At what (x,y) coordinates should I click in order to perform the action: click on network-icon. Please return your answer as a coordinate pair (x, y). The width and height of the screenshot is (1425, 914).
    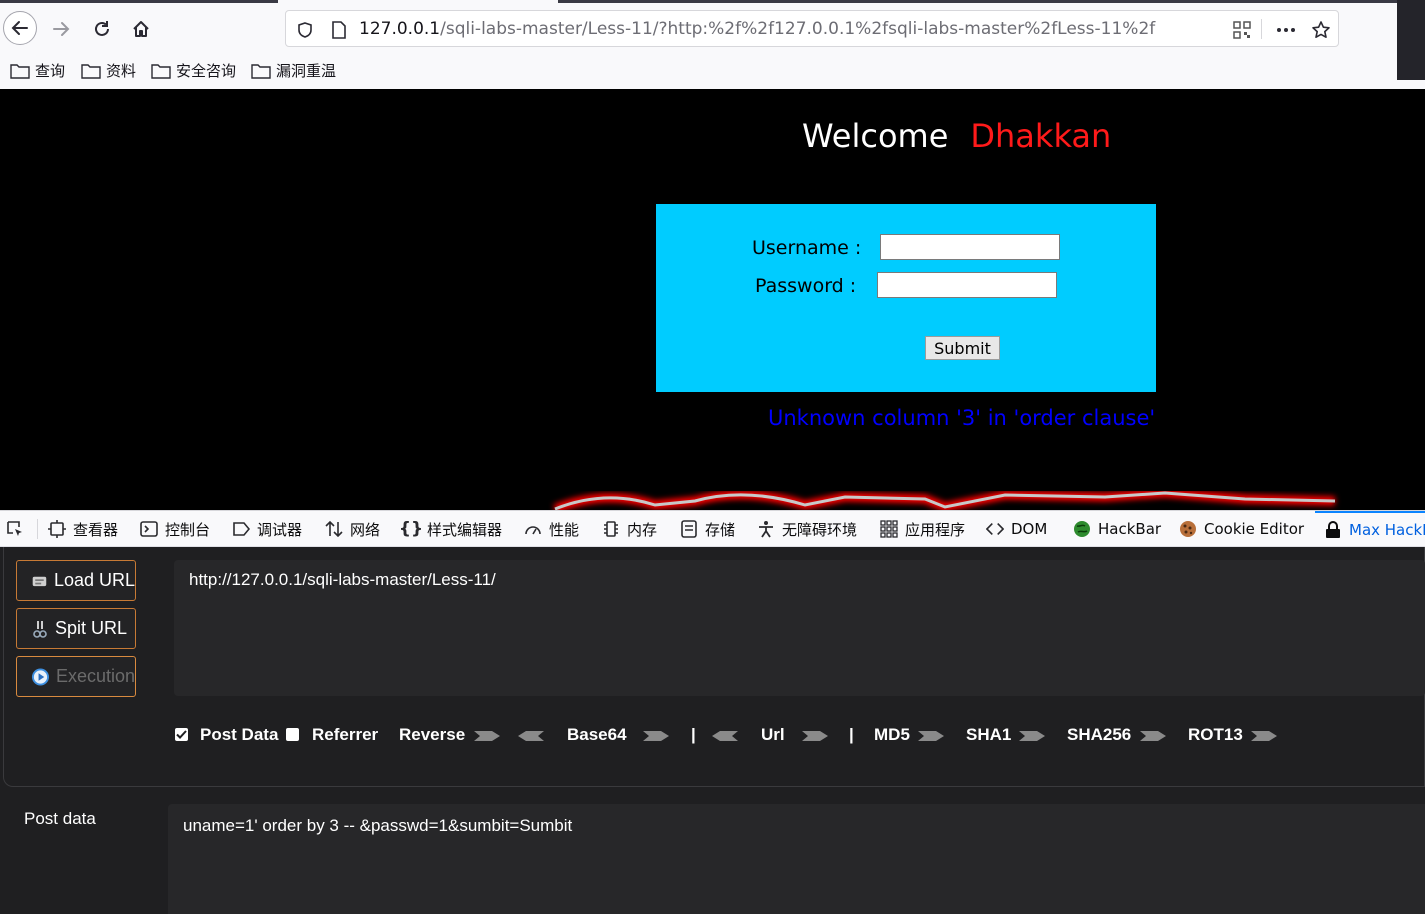
    Looking at the image, I should click on (334, 529).